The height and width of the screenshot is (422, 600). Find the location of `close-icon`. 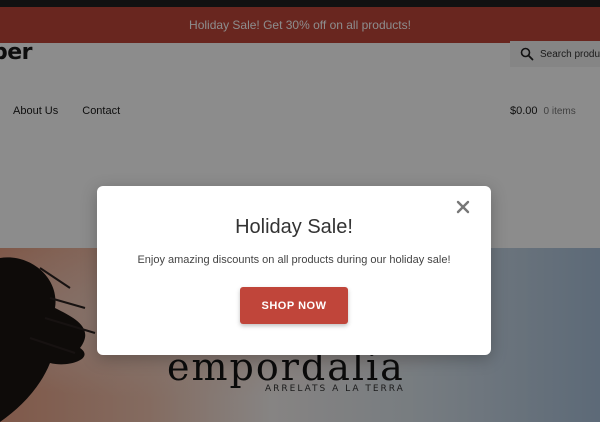

close-icon is located at coordinates (463, 207).